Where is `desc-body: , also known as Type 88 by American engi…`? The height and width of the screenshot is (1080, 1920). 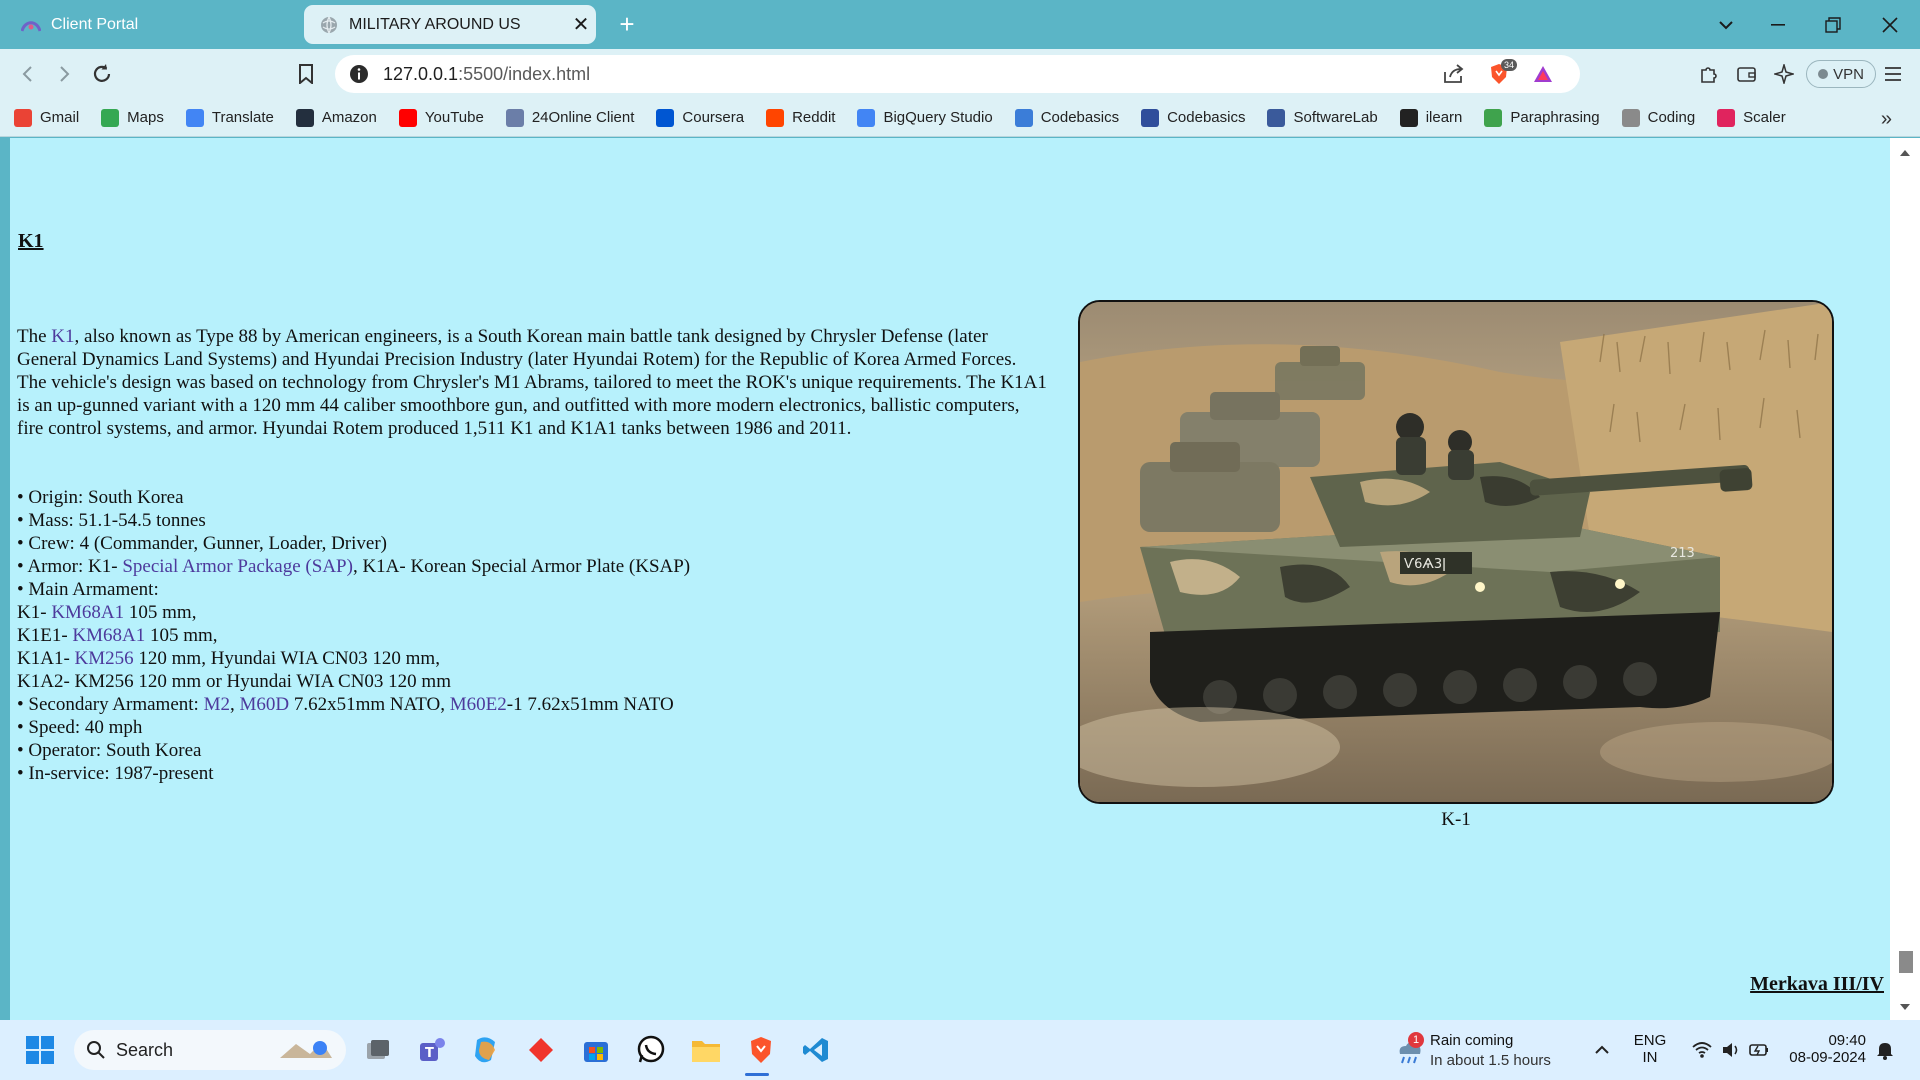 desc-body: , also known as Type 88 by American engi… is located at coordinates (532, 382).